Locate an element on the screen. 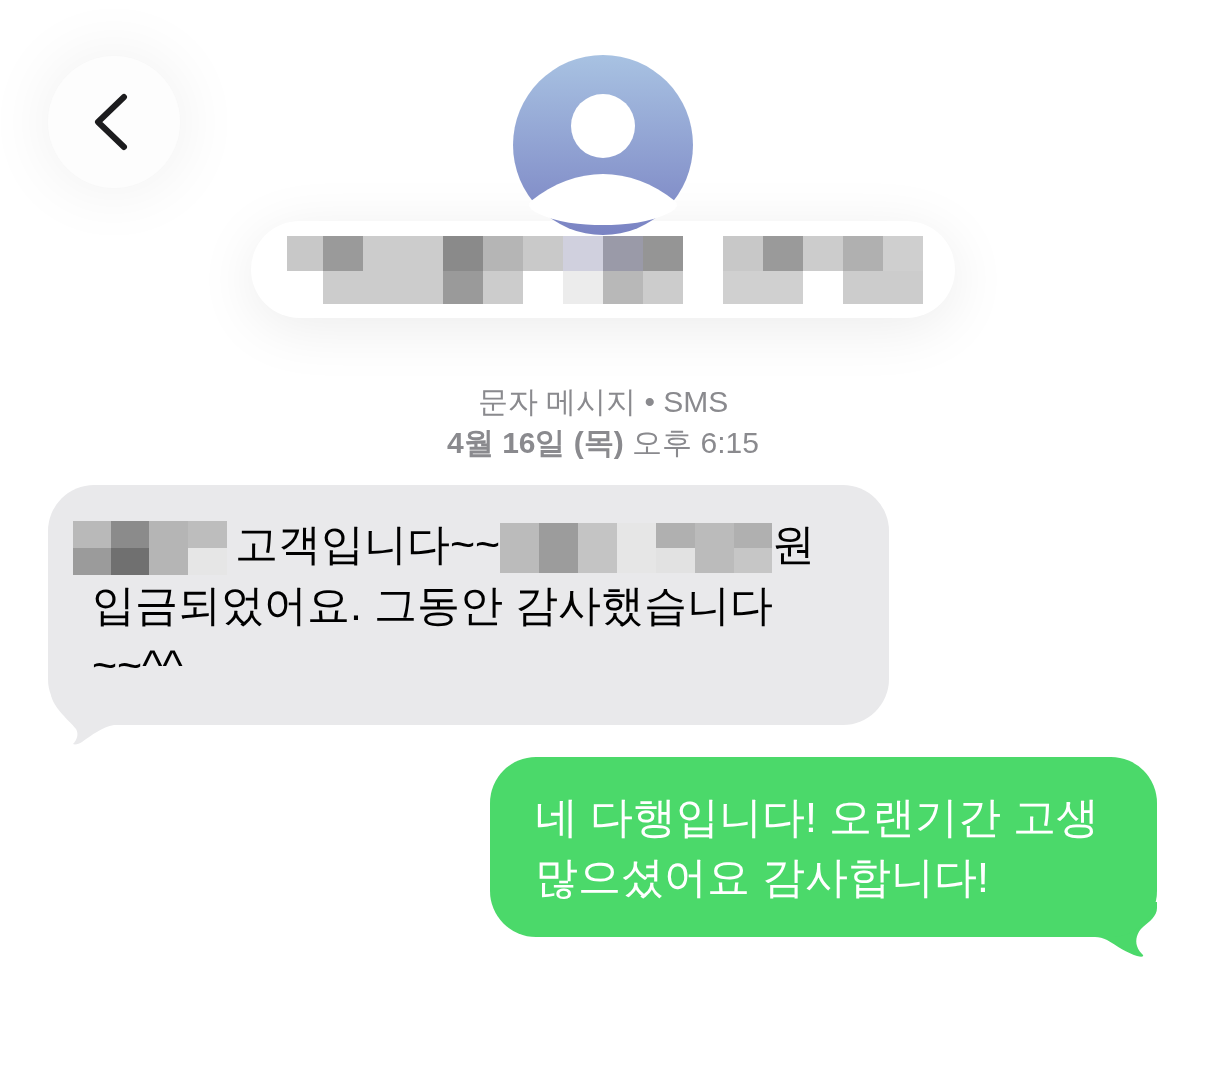 The width and height of the screenshot is (1206, 1074). message-text: 네 다행입니다! 오랜기간 고생 많으셨어요 감사합니다! is located at coordinates (817, 846).